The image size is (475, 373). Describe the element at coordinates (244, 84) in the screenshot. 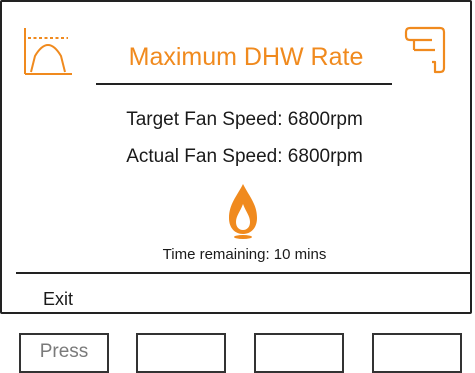

I see `title-divider` at that location.